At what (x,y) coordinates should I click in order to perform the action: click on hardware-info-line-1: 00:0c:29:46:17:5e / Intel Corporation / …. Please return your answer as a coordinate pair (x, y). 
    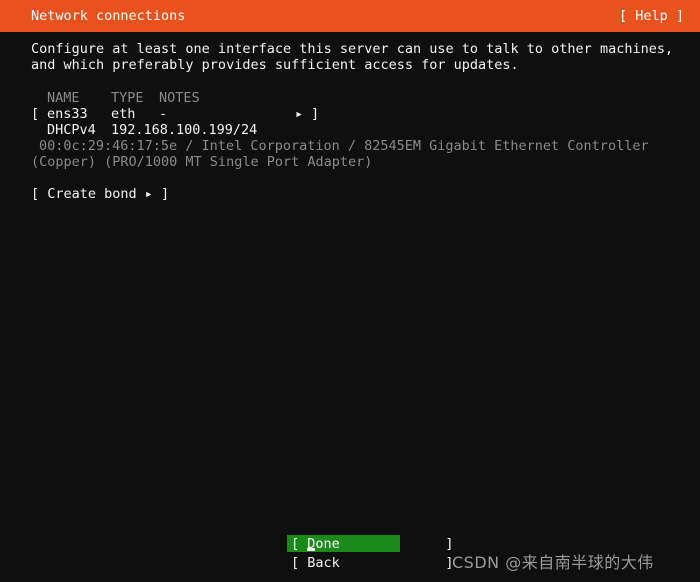
    Looking at the image, I should click on (344, 146).